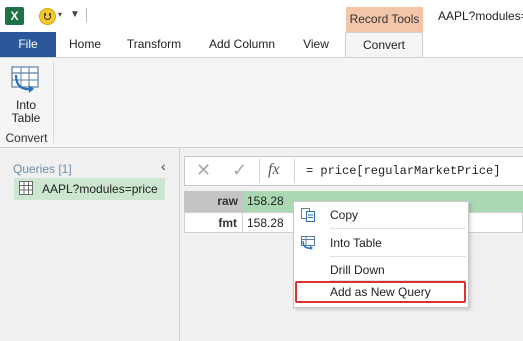 This screenshot has height=341, width=523. I want to click on query-item-label: AAPL?modules=price, so click(100, 189).